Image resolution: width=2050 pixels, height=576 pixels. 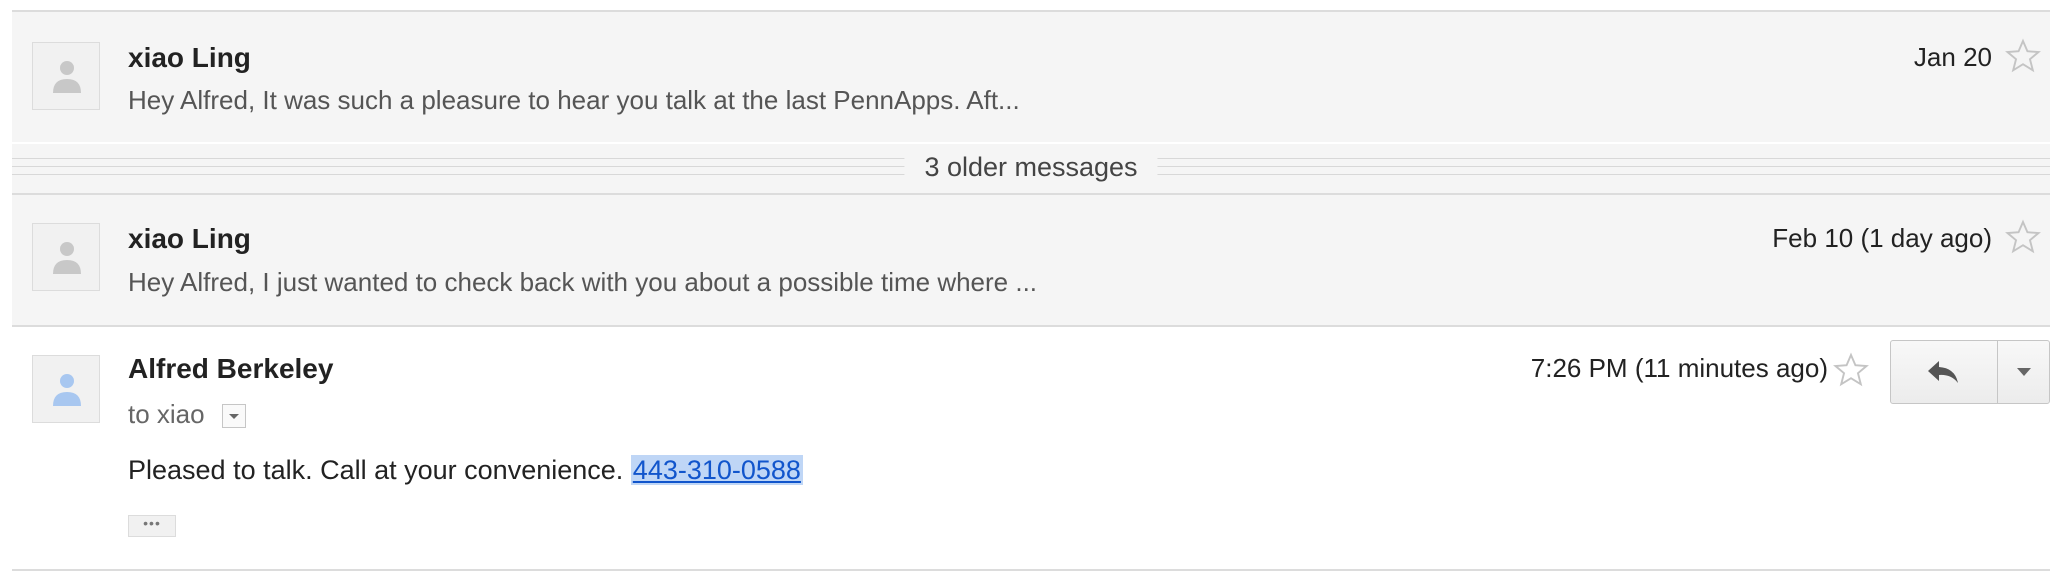 I want to click on message-date: Feb 10 (1 day ago), so click(x=1882, y=238).